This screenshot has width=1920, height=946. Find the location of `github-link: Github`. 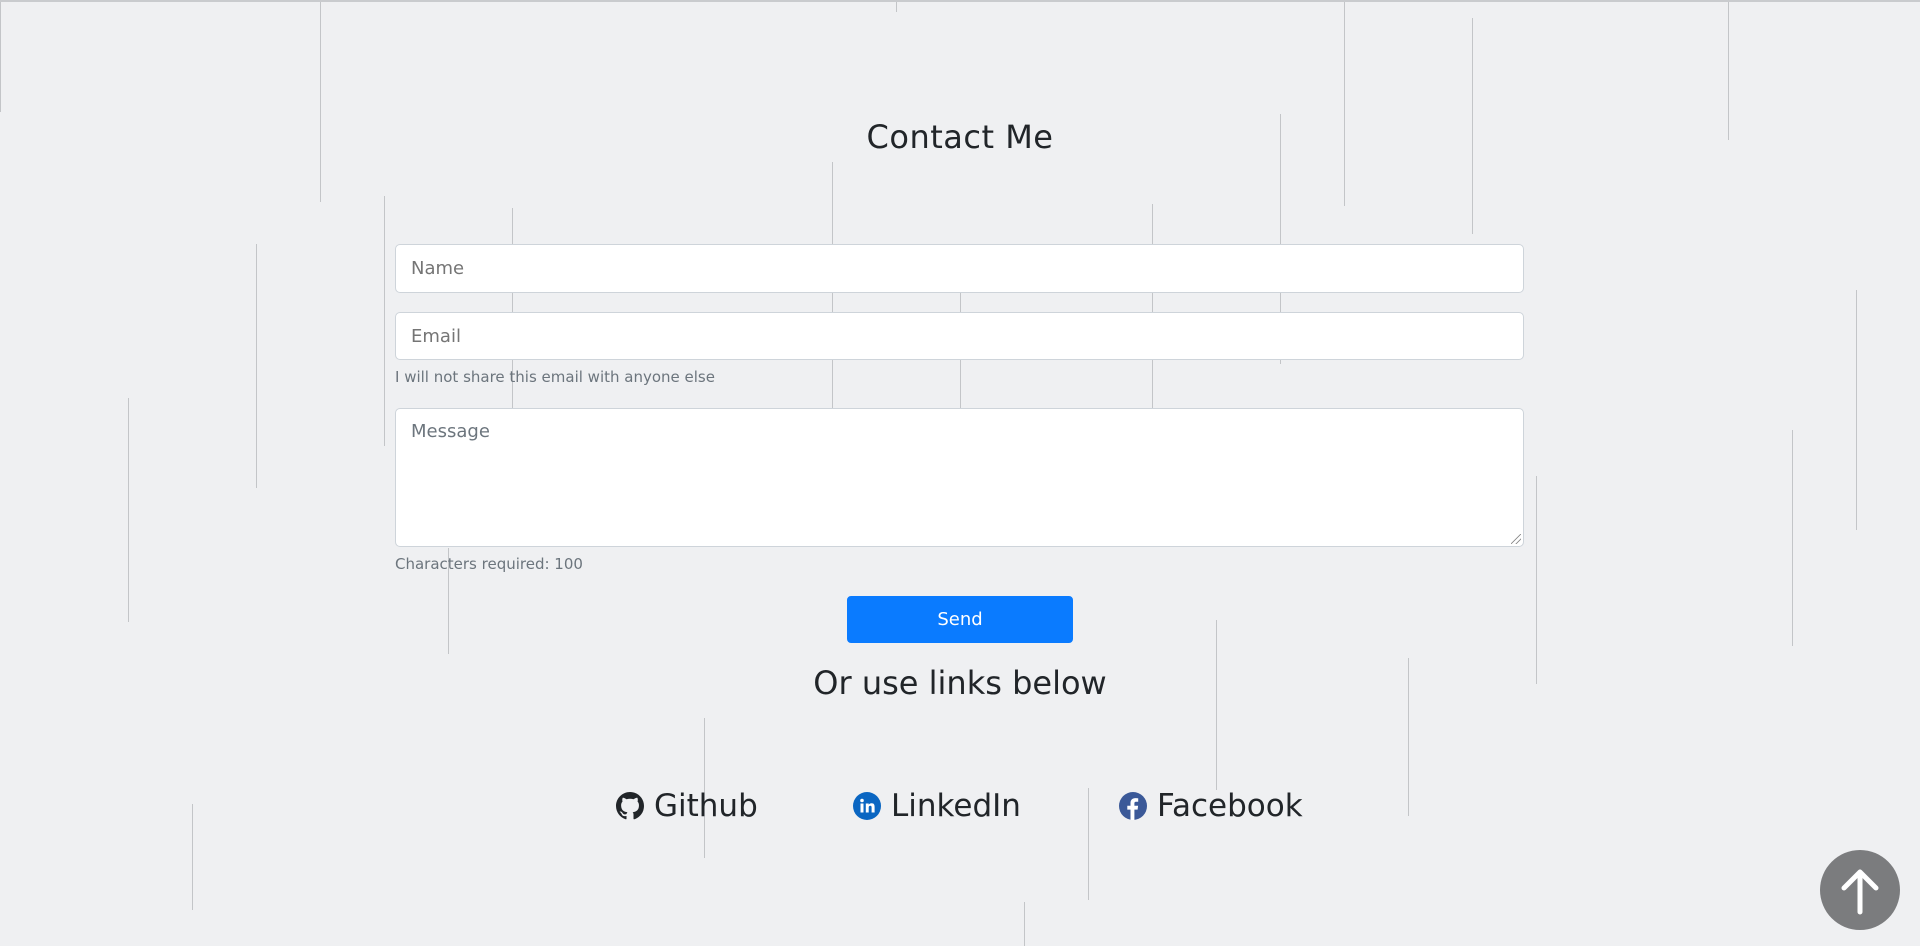

github-link: Github is located at coordinates (687, 806).